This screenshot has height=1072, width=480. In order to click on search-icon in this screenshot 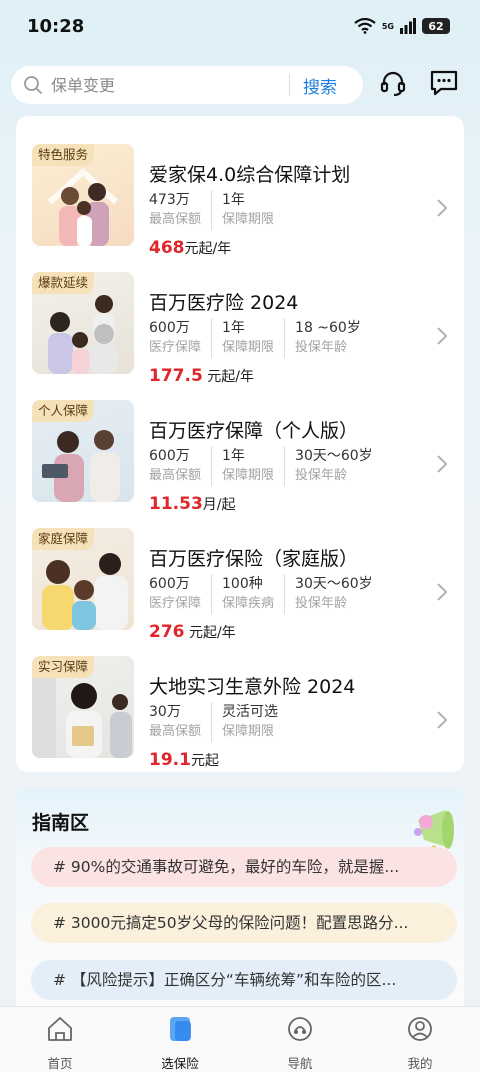, I will do `click(33, 85)`.